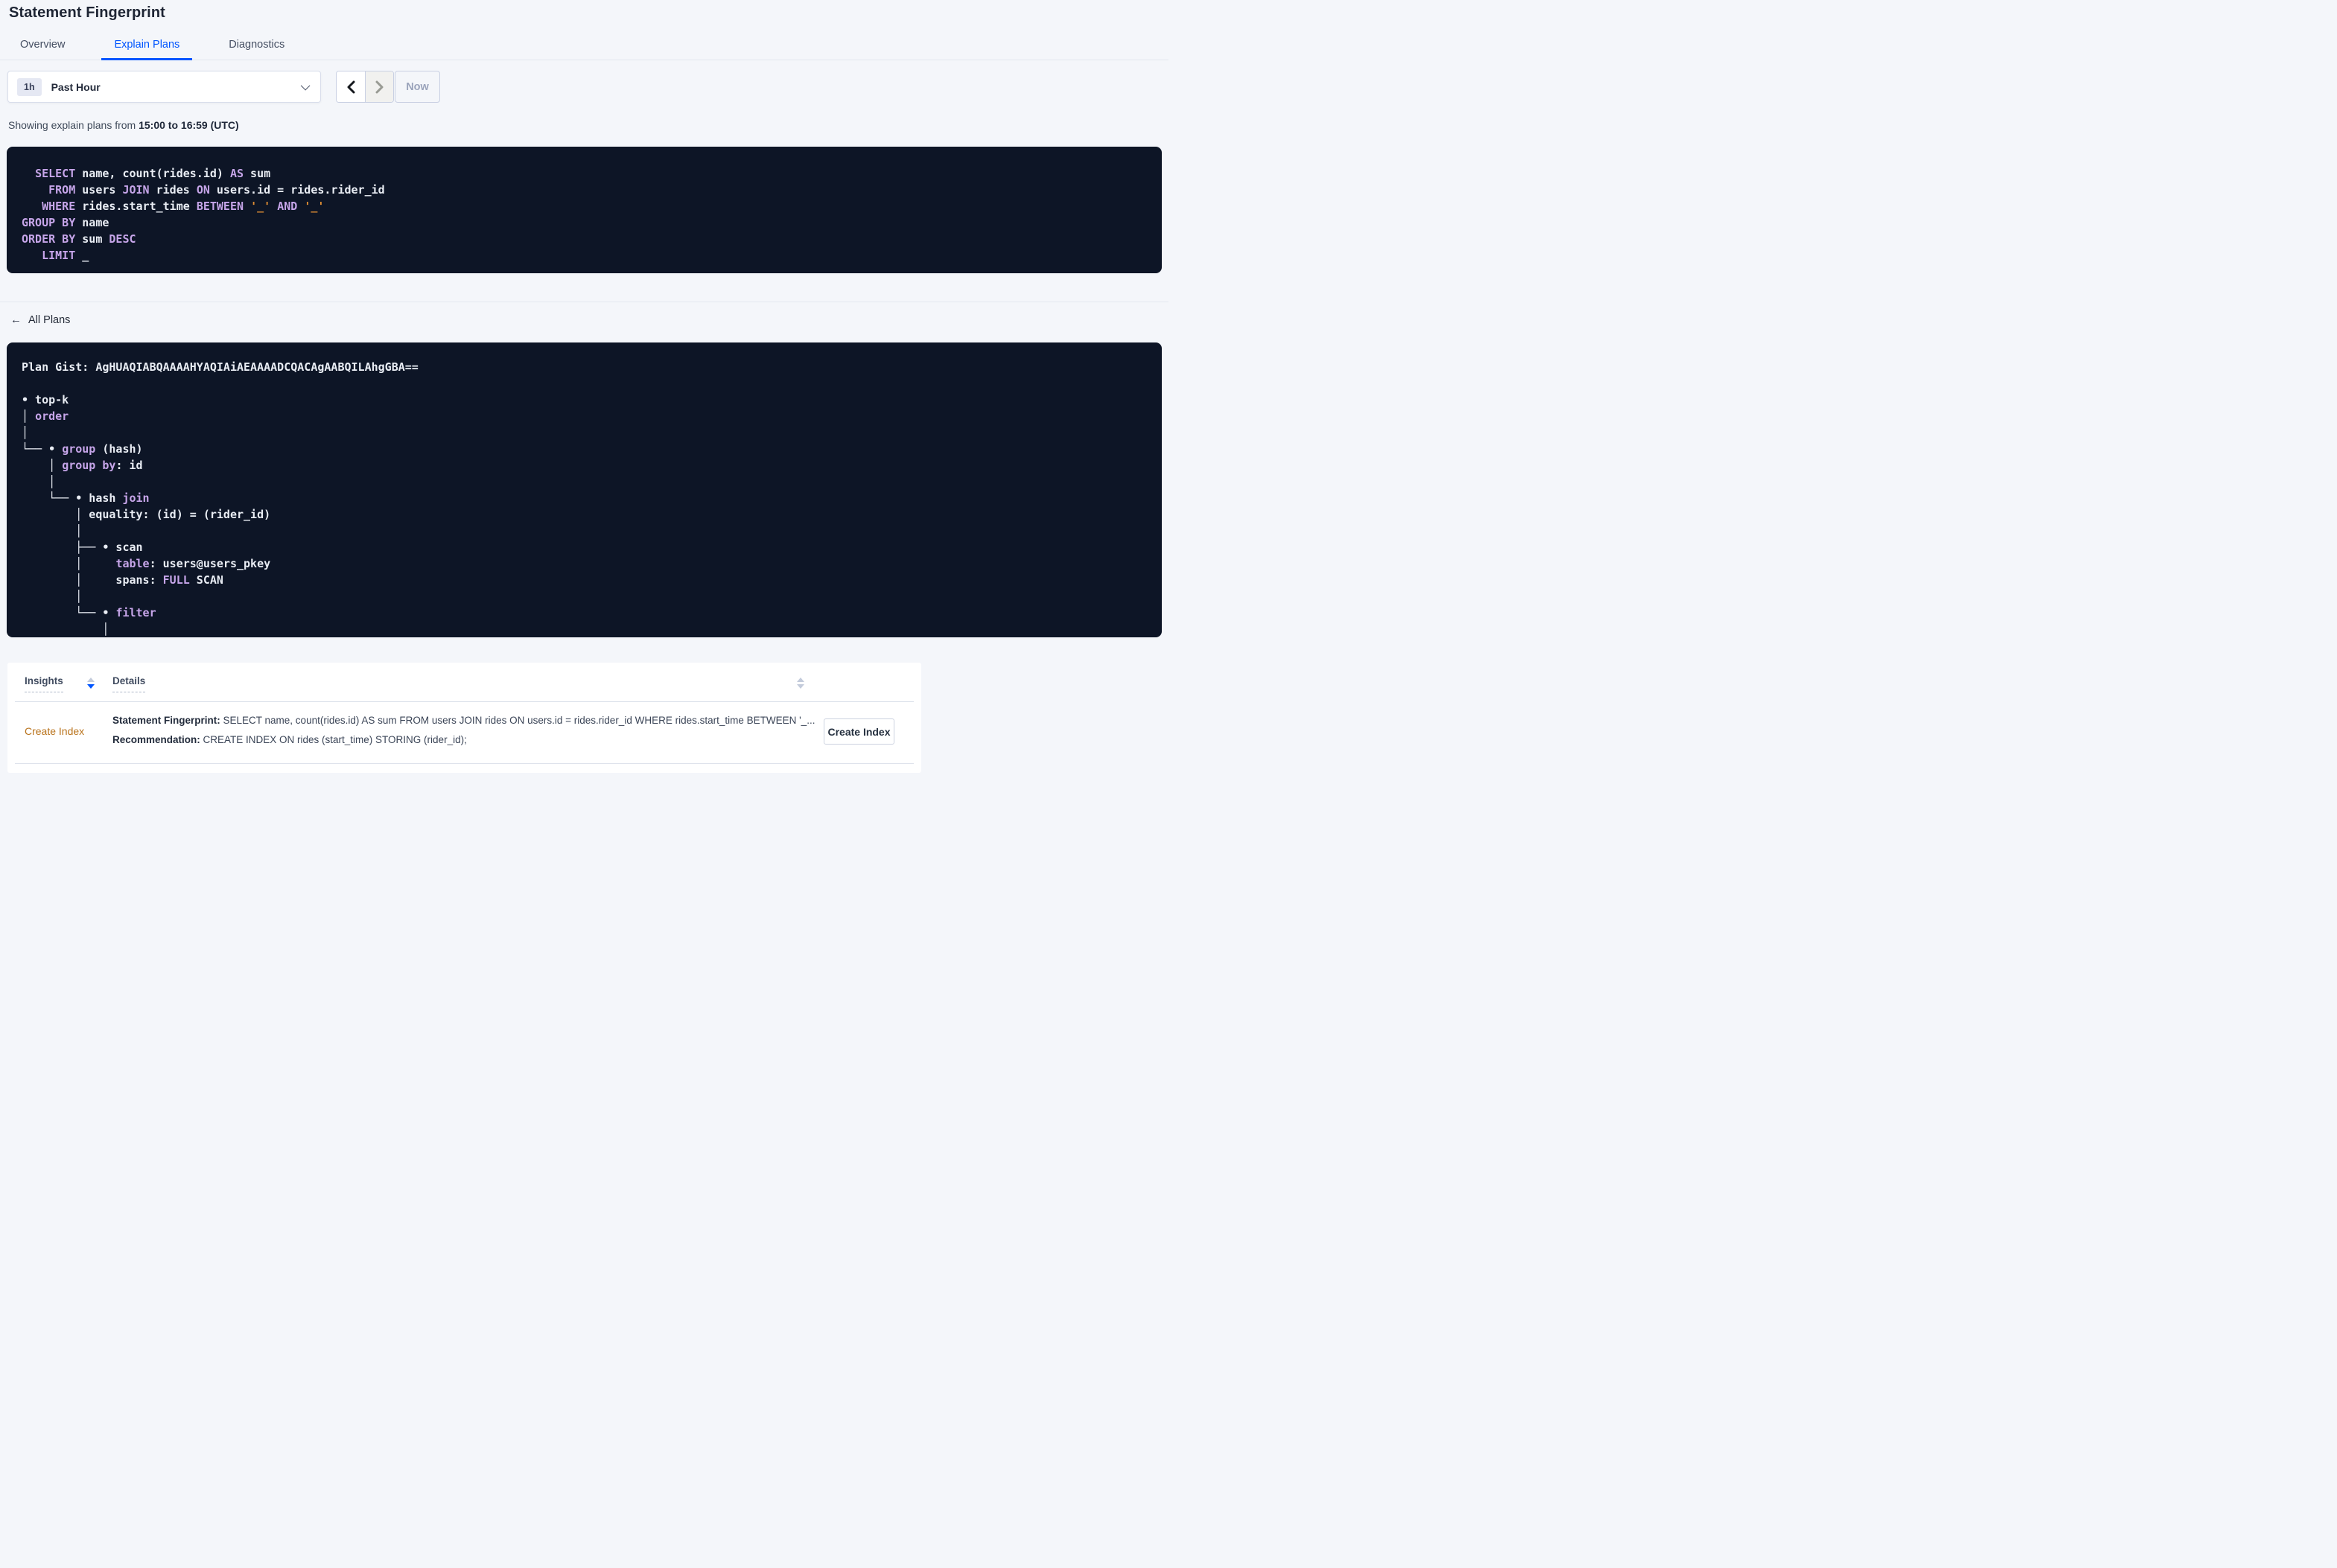 Image resolution: width=2337 pixels, height=1568 pixels. I want to click on code-line: │ table: users@users_pkey, so click(147, 563).